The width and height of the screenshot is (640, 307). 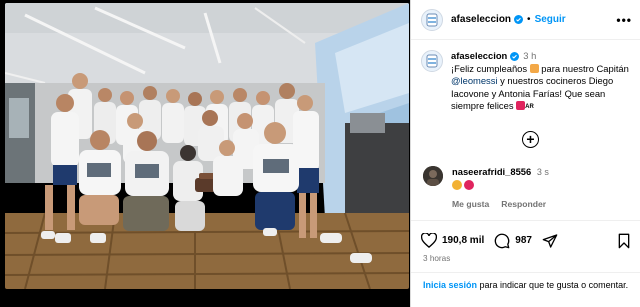 What do you see at coordinates (550, 19) in the screenshot?
I see `follow-button: Seguir` at bounding box center [550, 19].